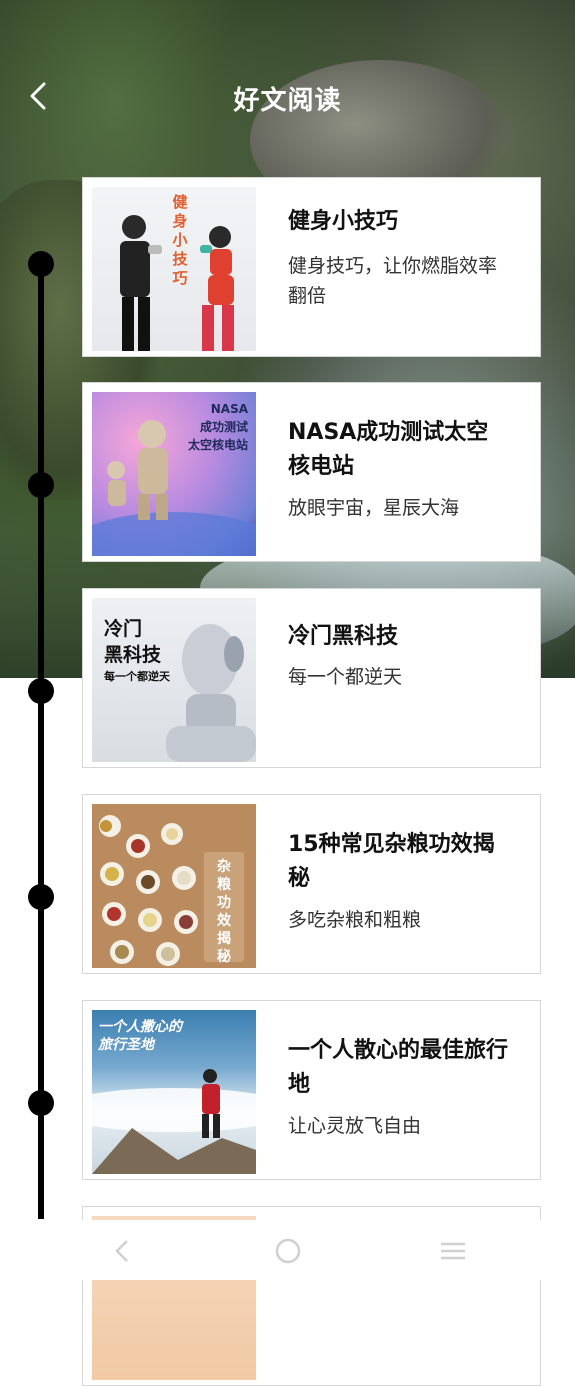  I want to click on article-title: 健身小技巧, so click(343, 221).